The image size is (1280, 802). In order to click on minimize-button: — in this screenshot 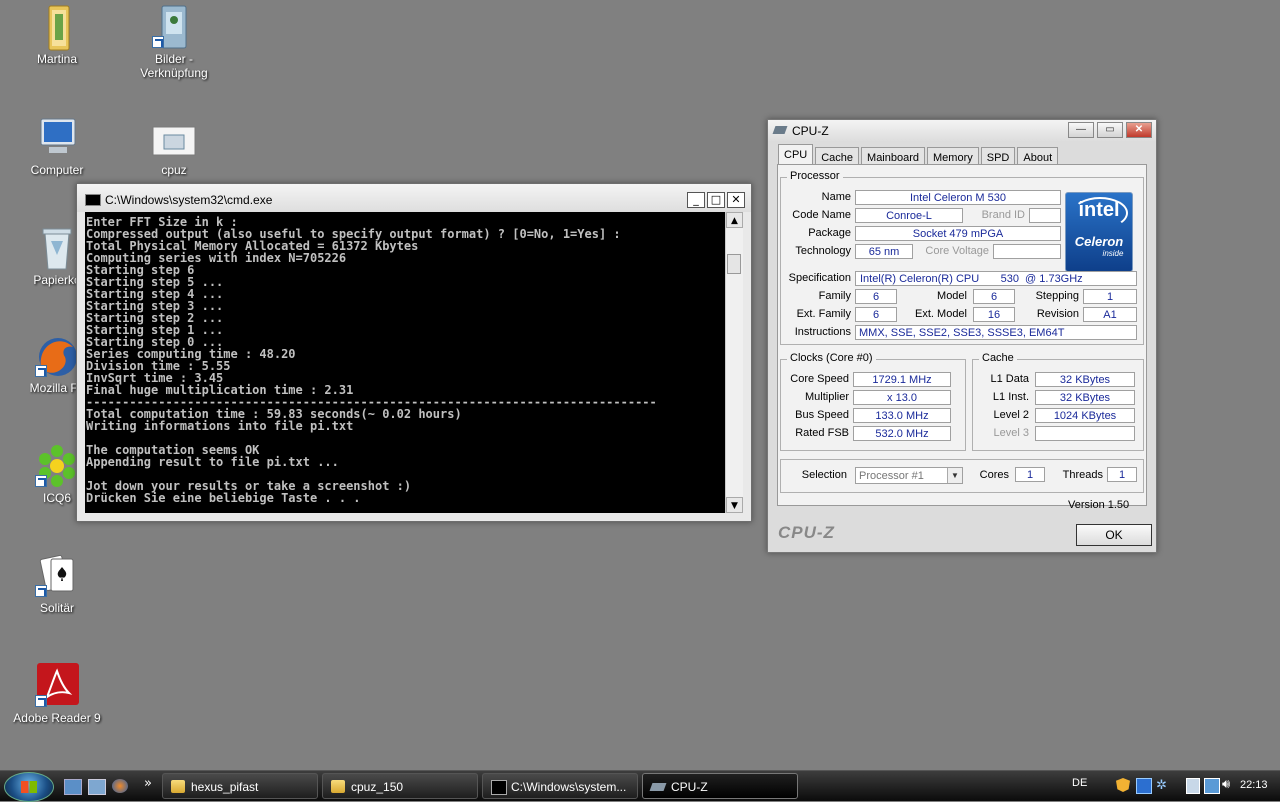, I will do `click(1081, 130)`.